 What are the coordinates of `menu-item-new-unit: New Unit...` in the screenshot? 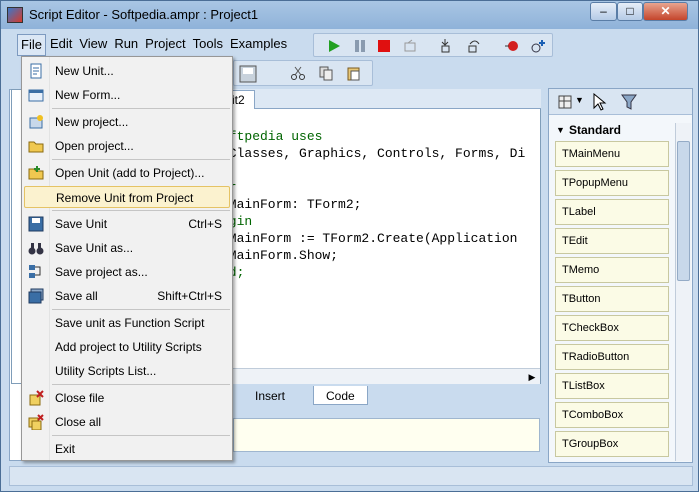 It's located at (127, 71).